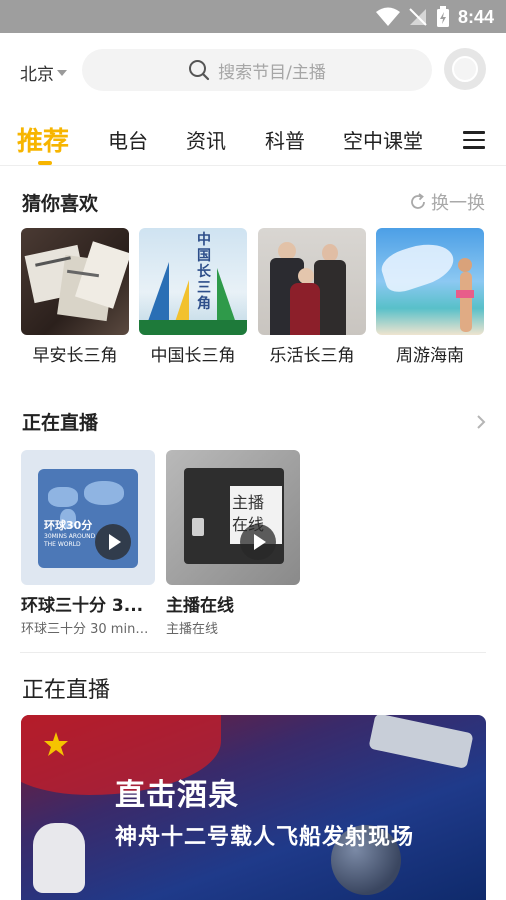  I want to click on recommend-card-name: 早安长三角, so click(75, 356).